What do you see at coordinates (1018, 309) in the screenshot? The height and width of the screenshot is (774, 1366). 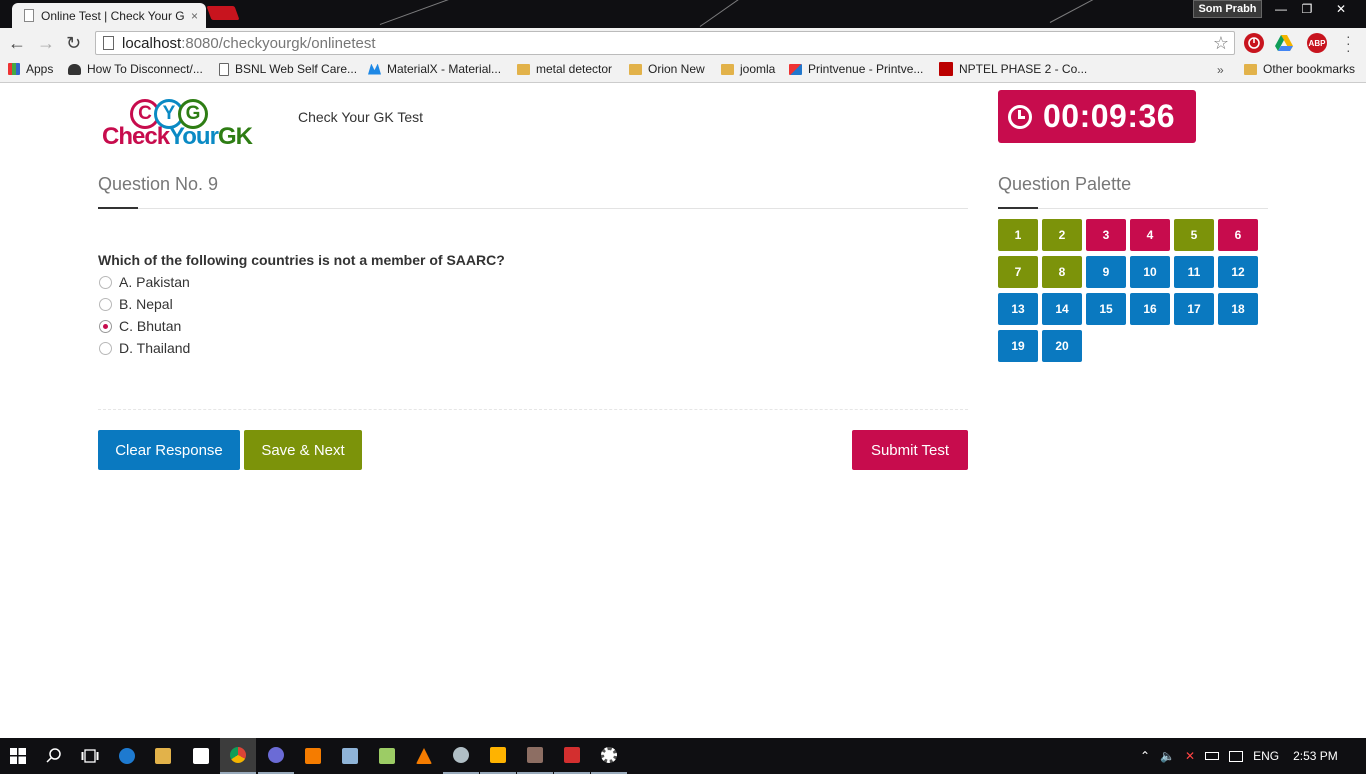 I see `palette-question-13: 13` at bounding box center [1018, 309].